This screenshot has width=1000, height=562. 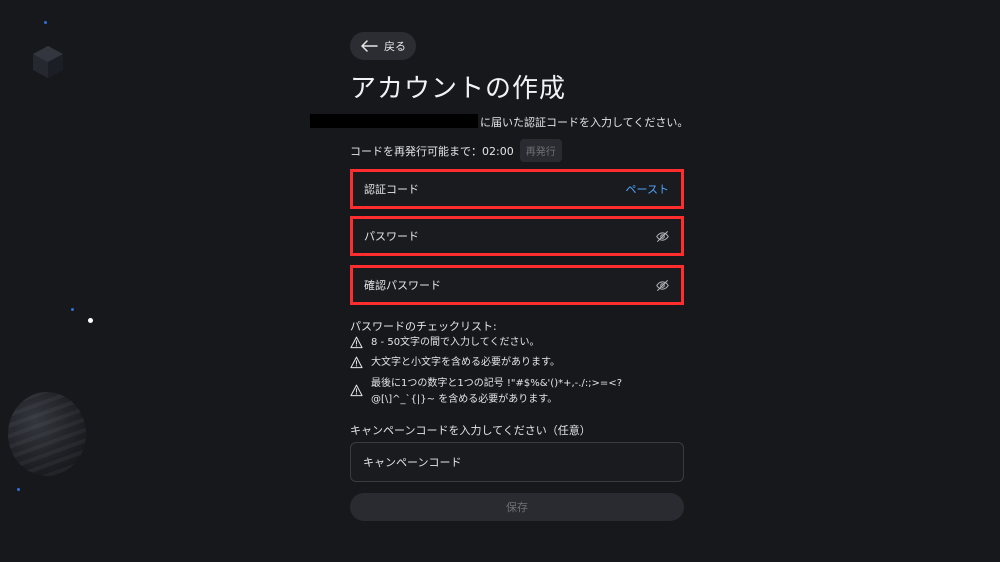 What do you see at coordinates (517, 189) in the screenshot?
I see `verification-code-field: 認証コード ペースト` at bounding box center [517, 189].